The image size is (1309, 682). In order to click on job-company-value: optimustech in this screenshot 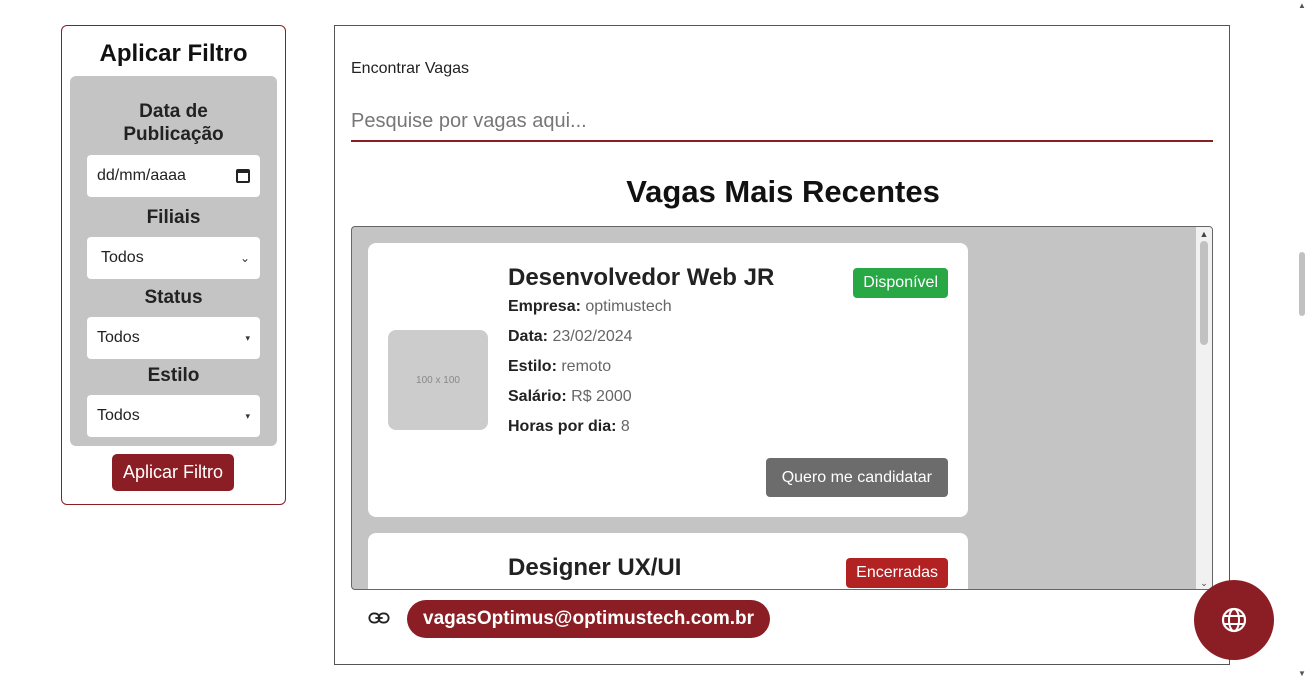, I will do `click(628, 306)`.